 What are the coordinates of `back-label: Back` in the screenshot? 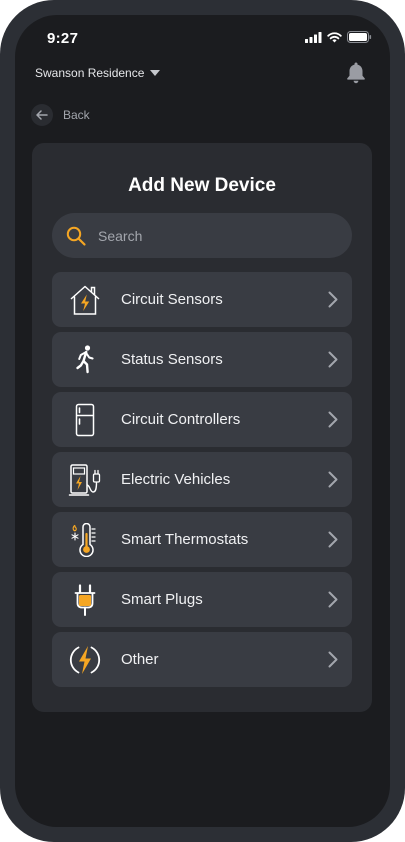 It's located at (76, 115).